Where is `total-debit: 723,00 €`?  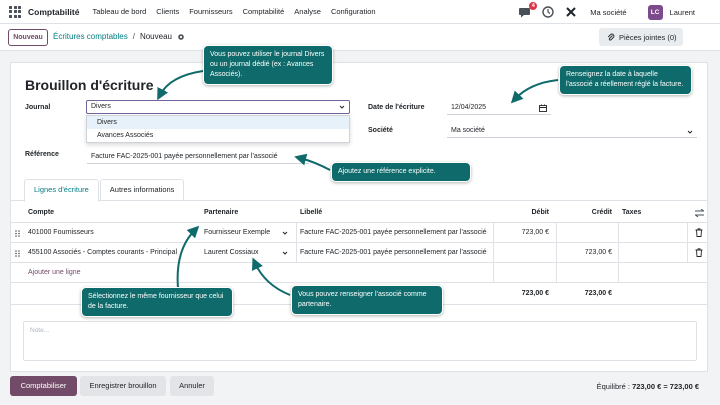 total-debit: 723,00 € is located at coordinates (535, 293).